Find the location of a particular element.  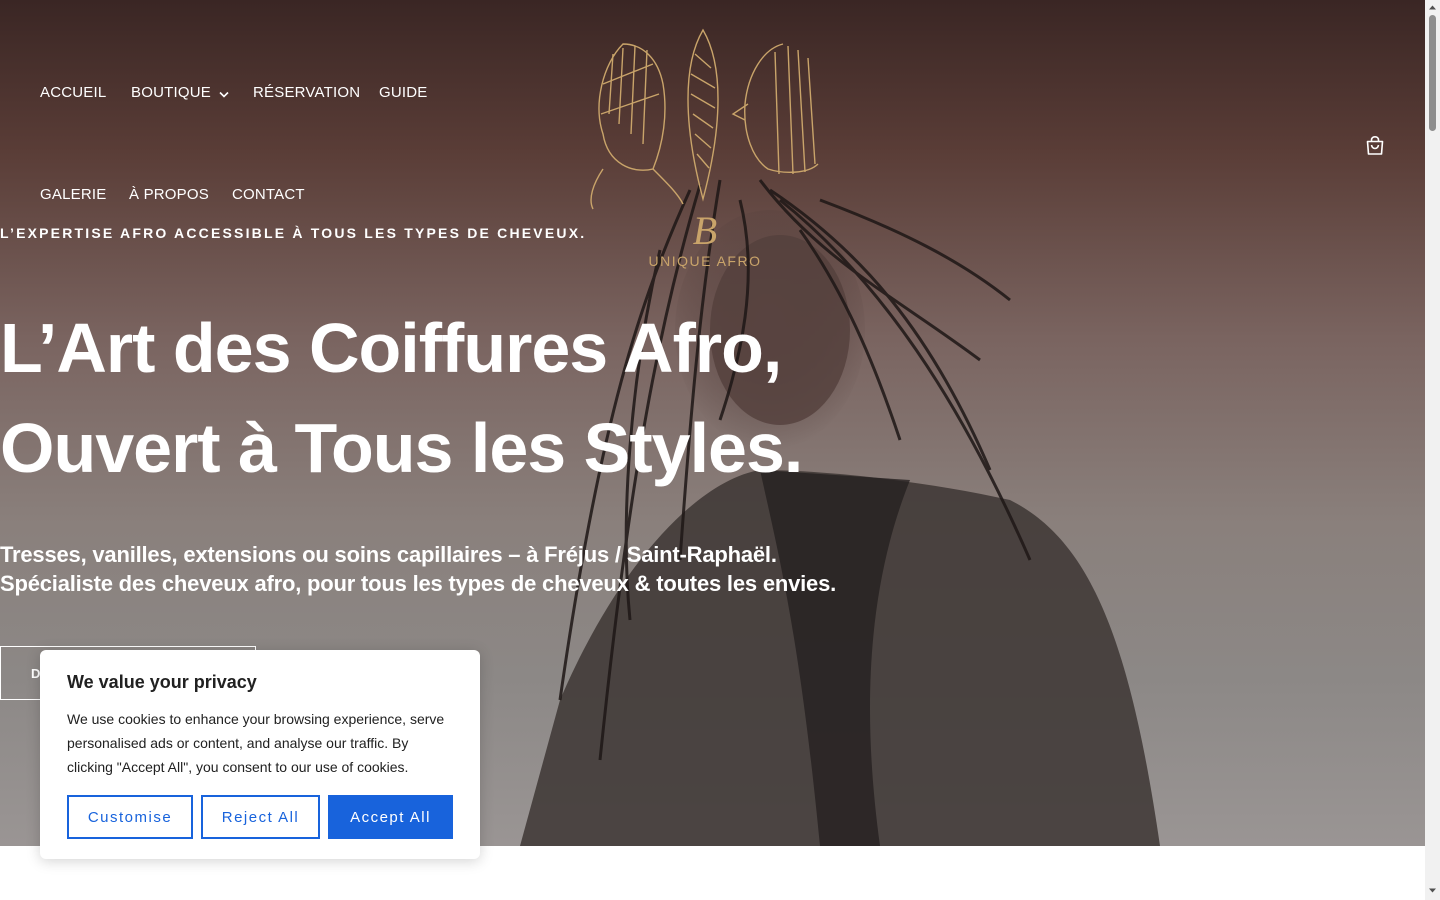

shopping-bag-icon is located at coordinates (1375, 145).